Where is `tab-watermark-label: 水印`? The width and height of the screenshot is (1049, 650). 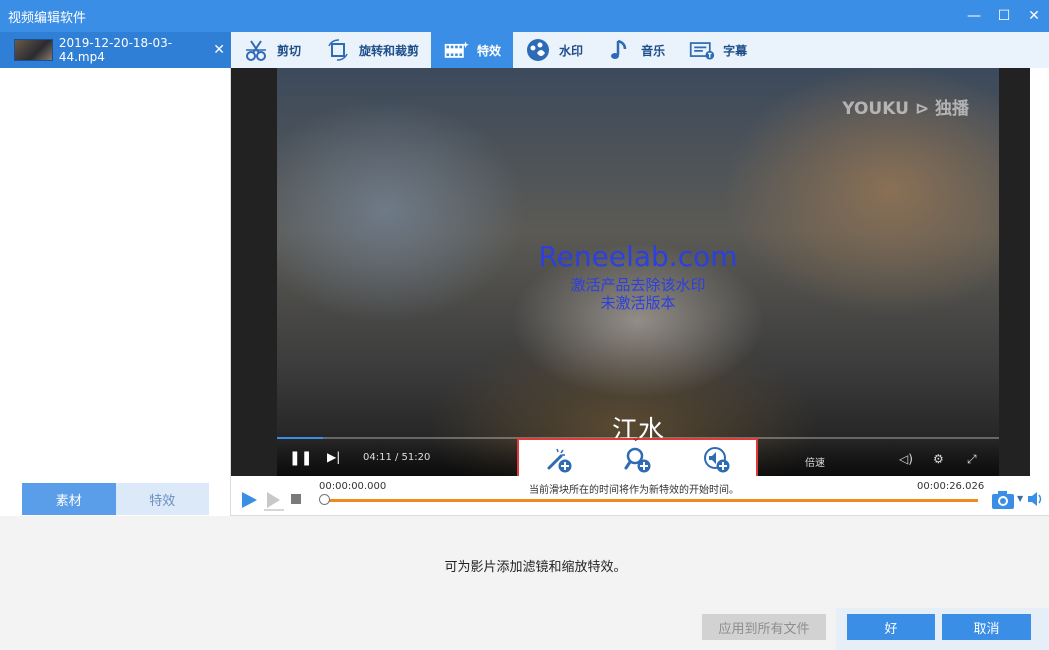 tab-watermark-label: 水印 is located at coordinates (571, 50).